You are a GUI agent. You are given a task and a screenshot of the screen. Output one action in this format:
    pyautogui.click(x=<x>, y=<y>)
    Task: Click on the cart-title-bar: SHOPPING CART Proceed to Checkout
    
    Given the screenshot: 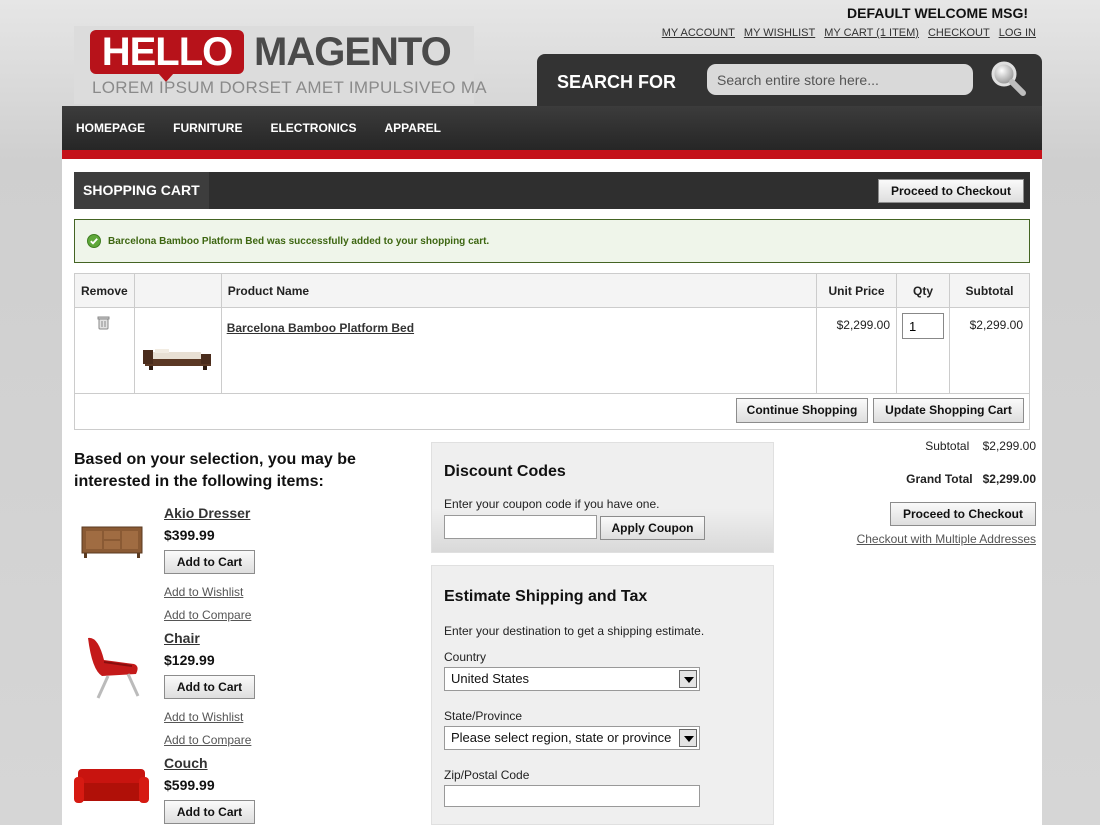 What is the action you would take?
    pyautogui.click(x=552, y=190)
    